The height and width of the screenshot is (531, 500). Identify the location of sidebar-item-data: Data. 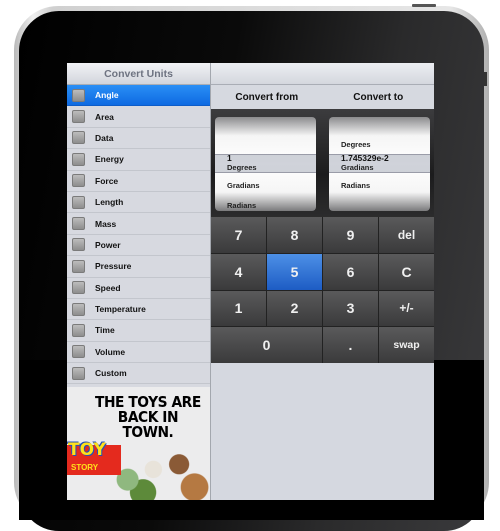
(138, 139).